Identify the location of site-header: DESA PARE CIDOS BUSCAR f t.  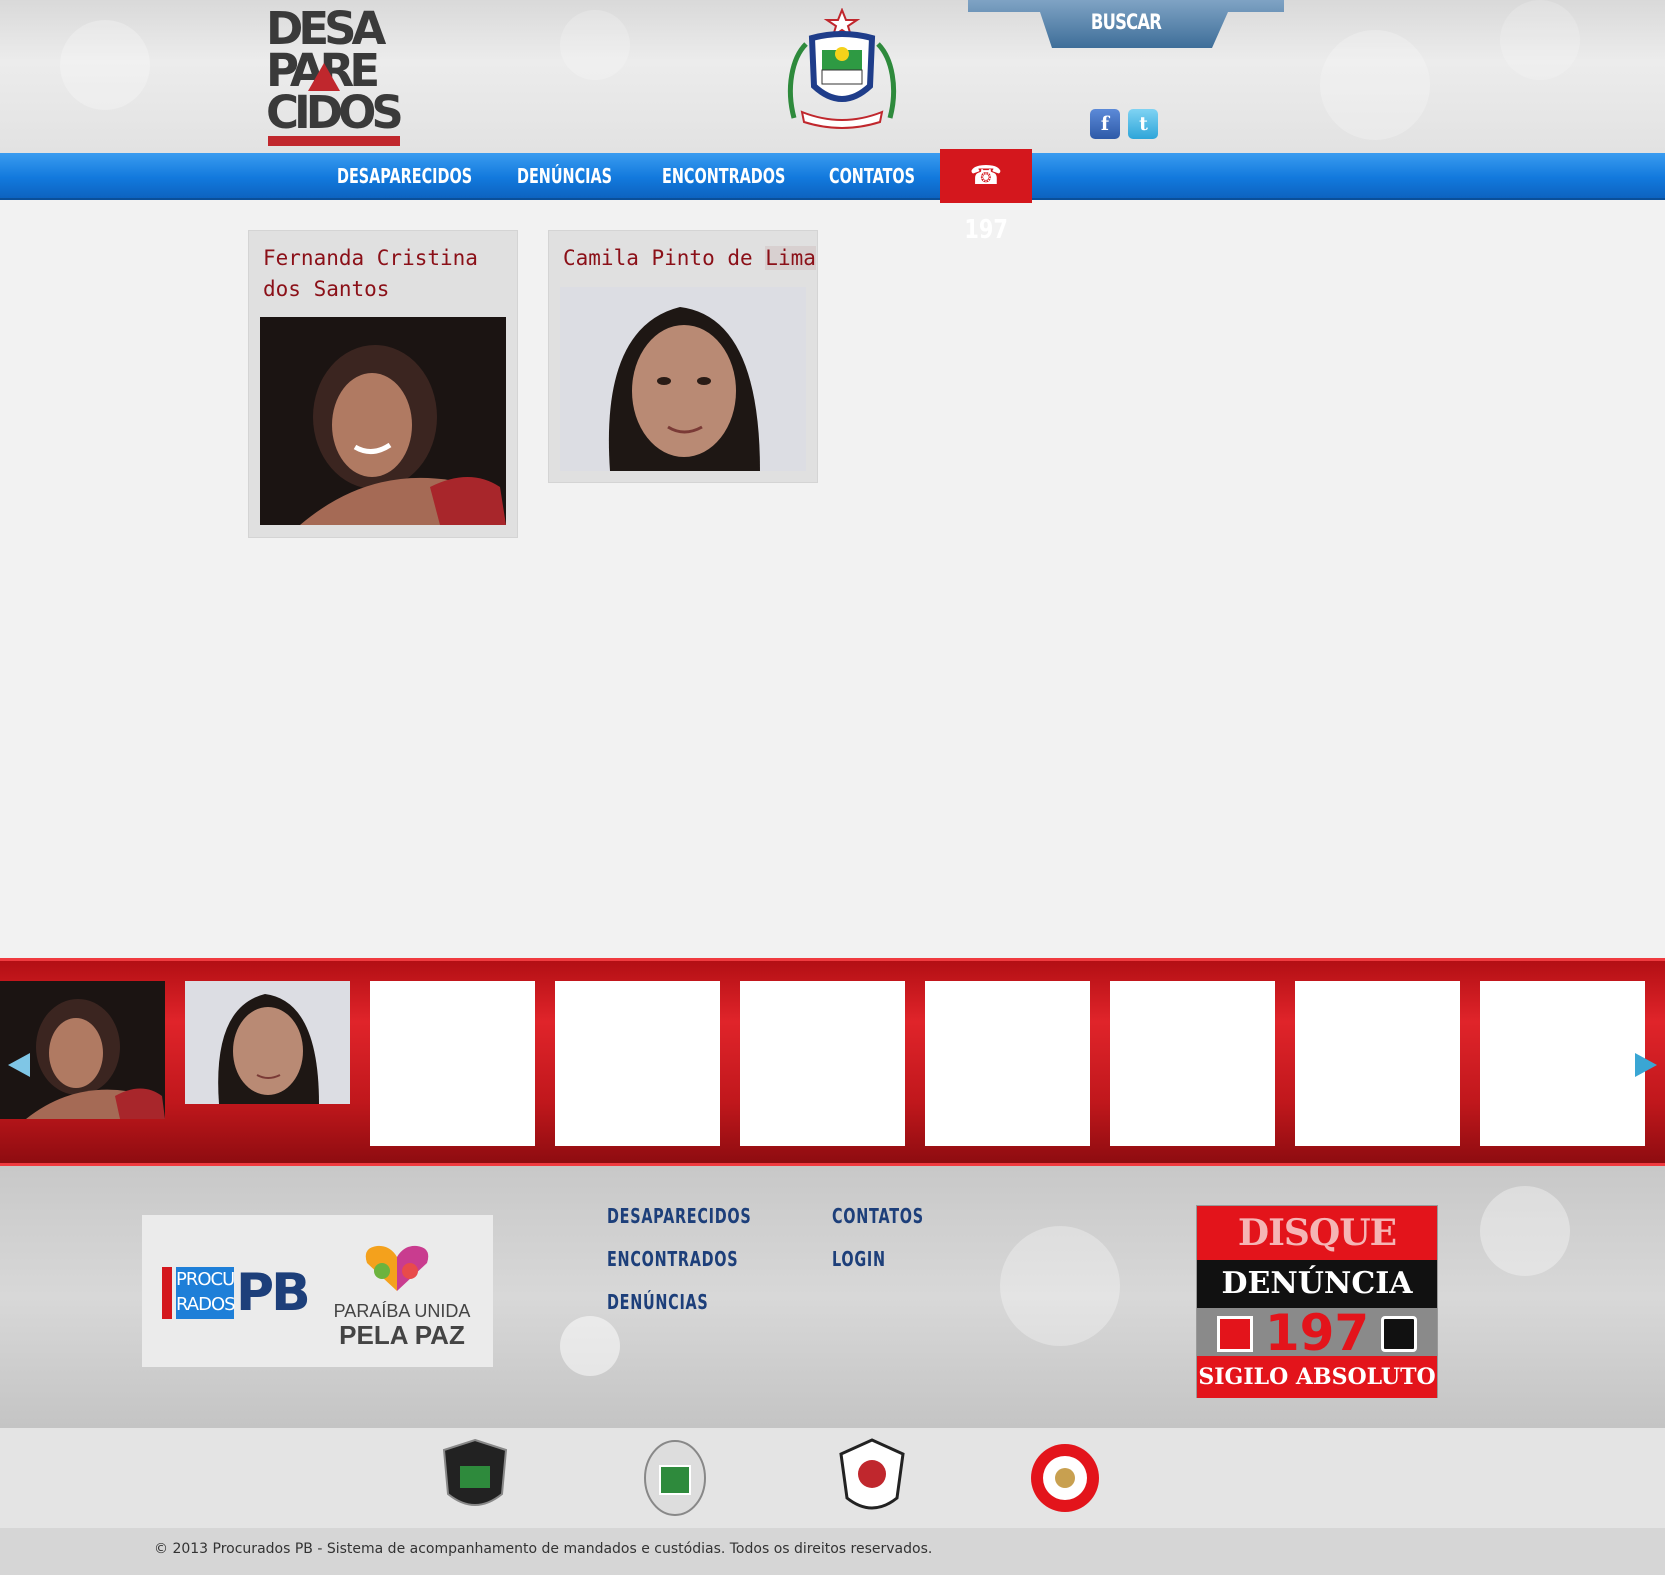
(832, 76).